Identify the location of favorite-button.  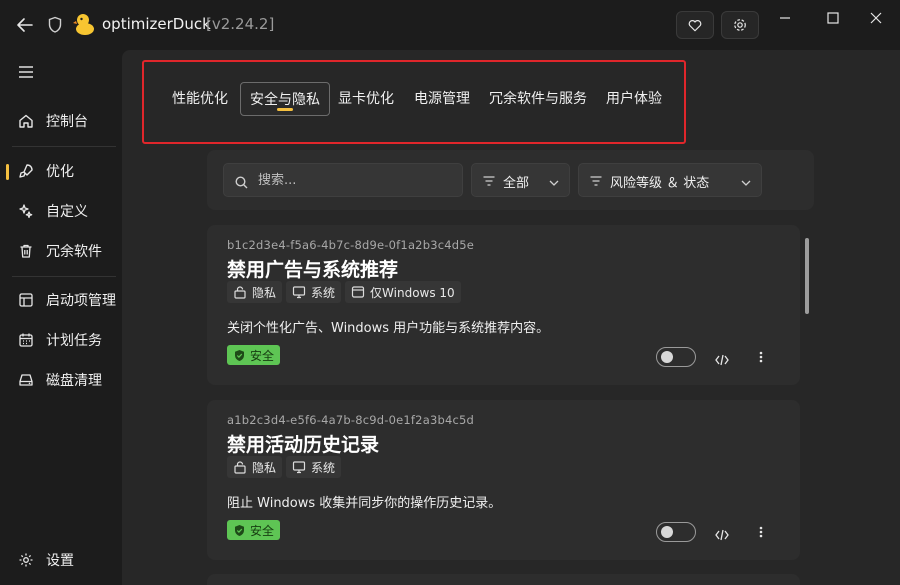
(695, 25).